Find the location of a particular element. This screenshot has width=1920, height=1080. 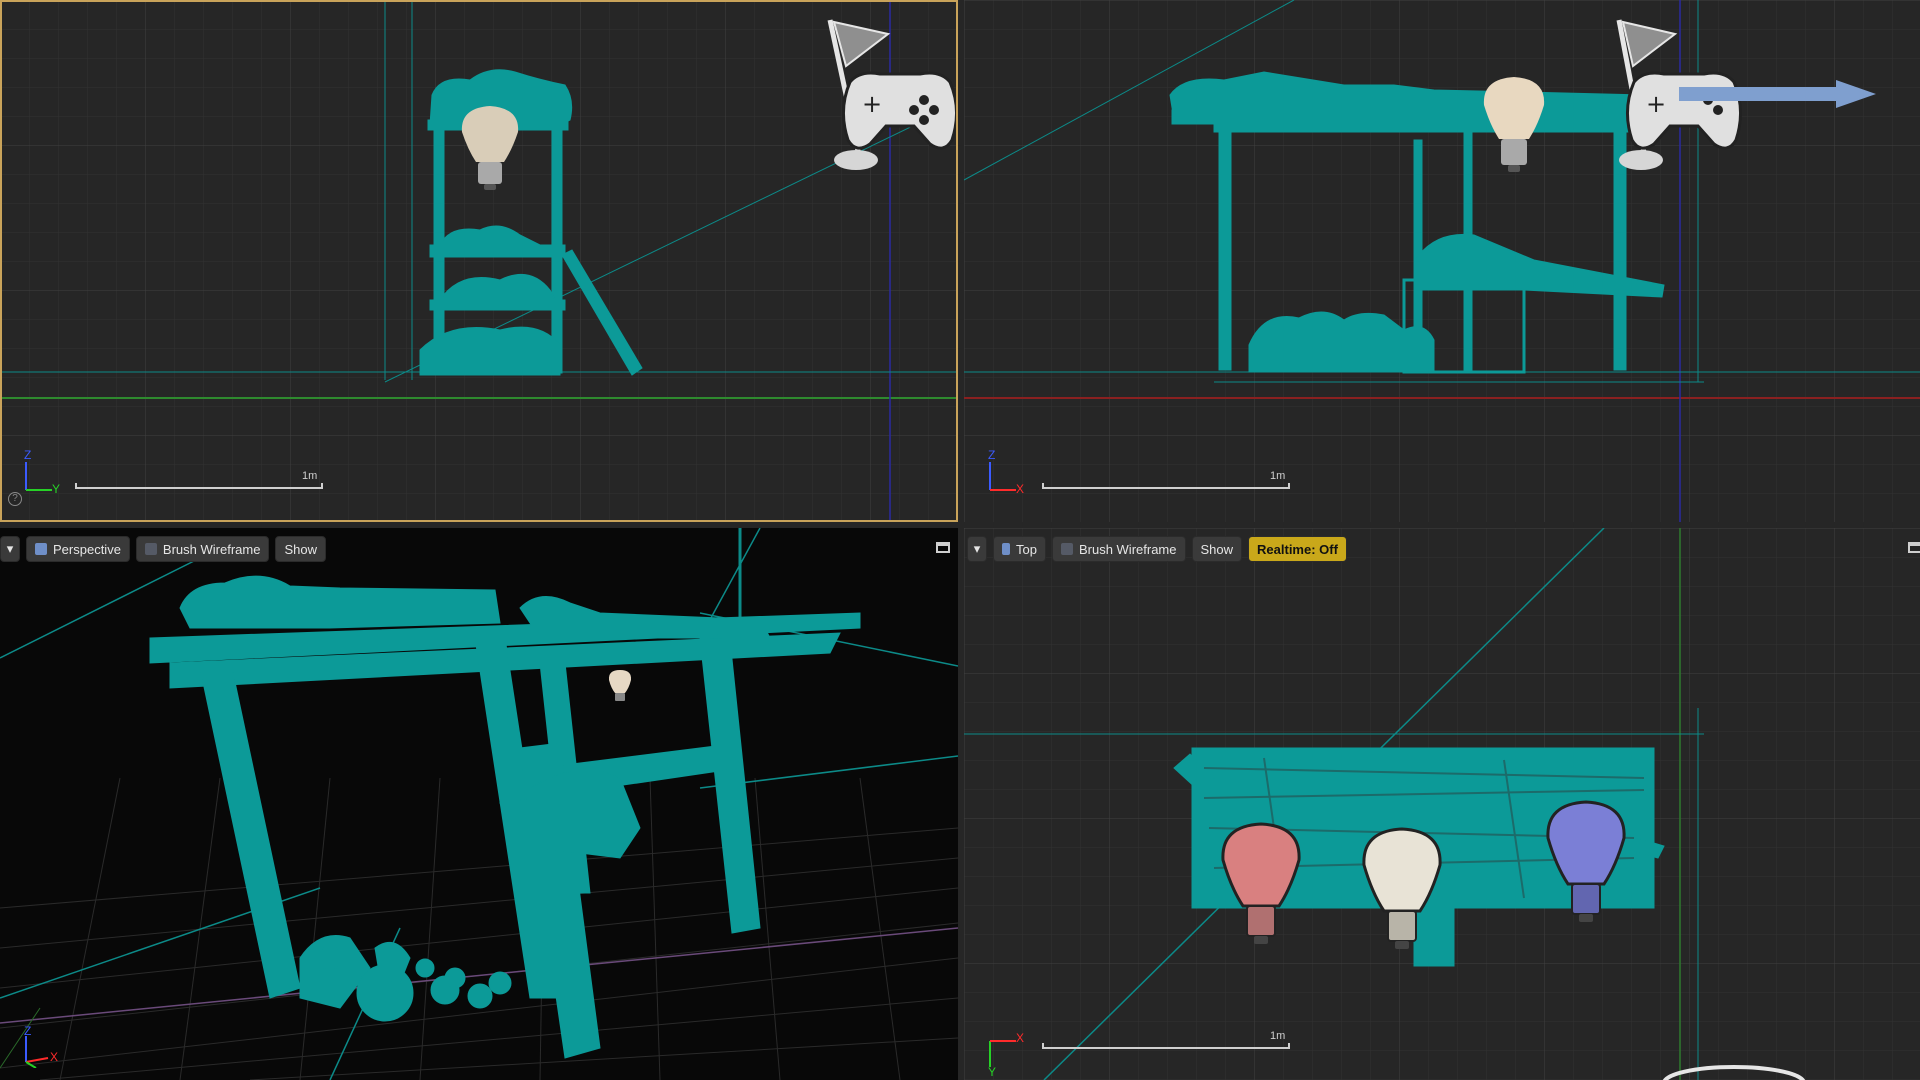

perspective-icon is located at coordinates (41, 549).